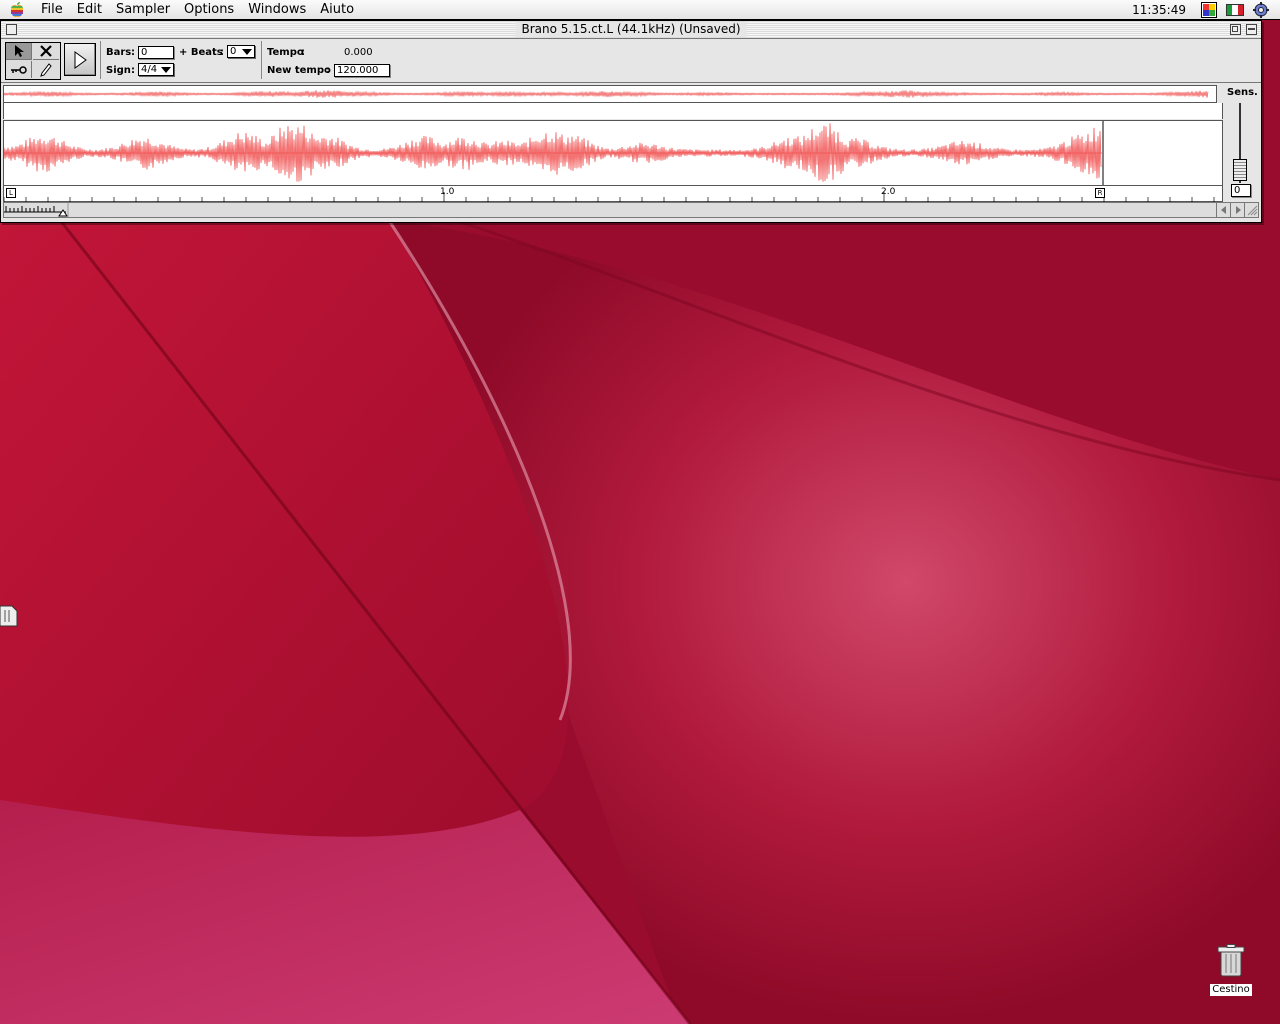 The height and width of the screenshot is (1024, 1280). Describe the element at coordinates (447, 192) in the screenshot. I see `ruler-label-1: 1.0` at that location.